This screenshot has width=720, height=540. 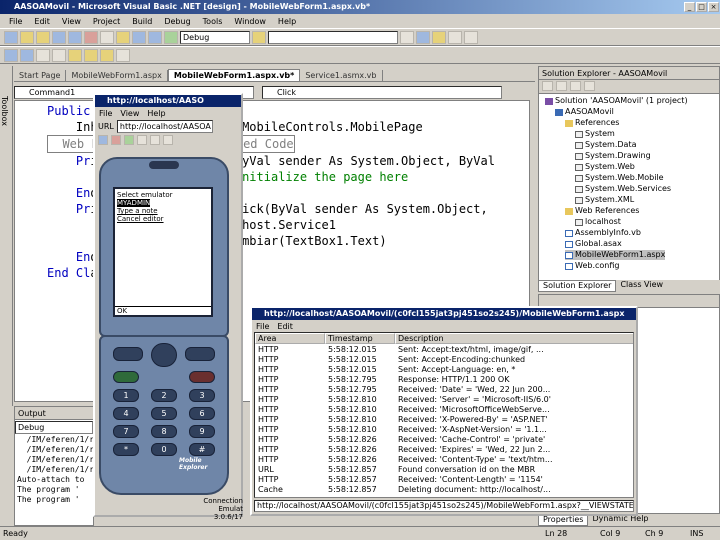 What do you see at coordinates (605, 145) in the screenshot?
I see `solution-item: System.Data` at bounding box center [605, 145].